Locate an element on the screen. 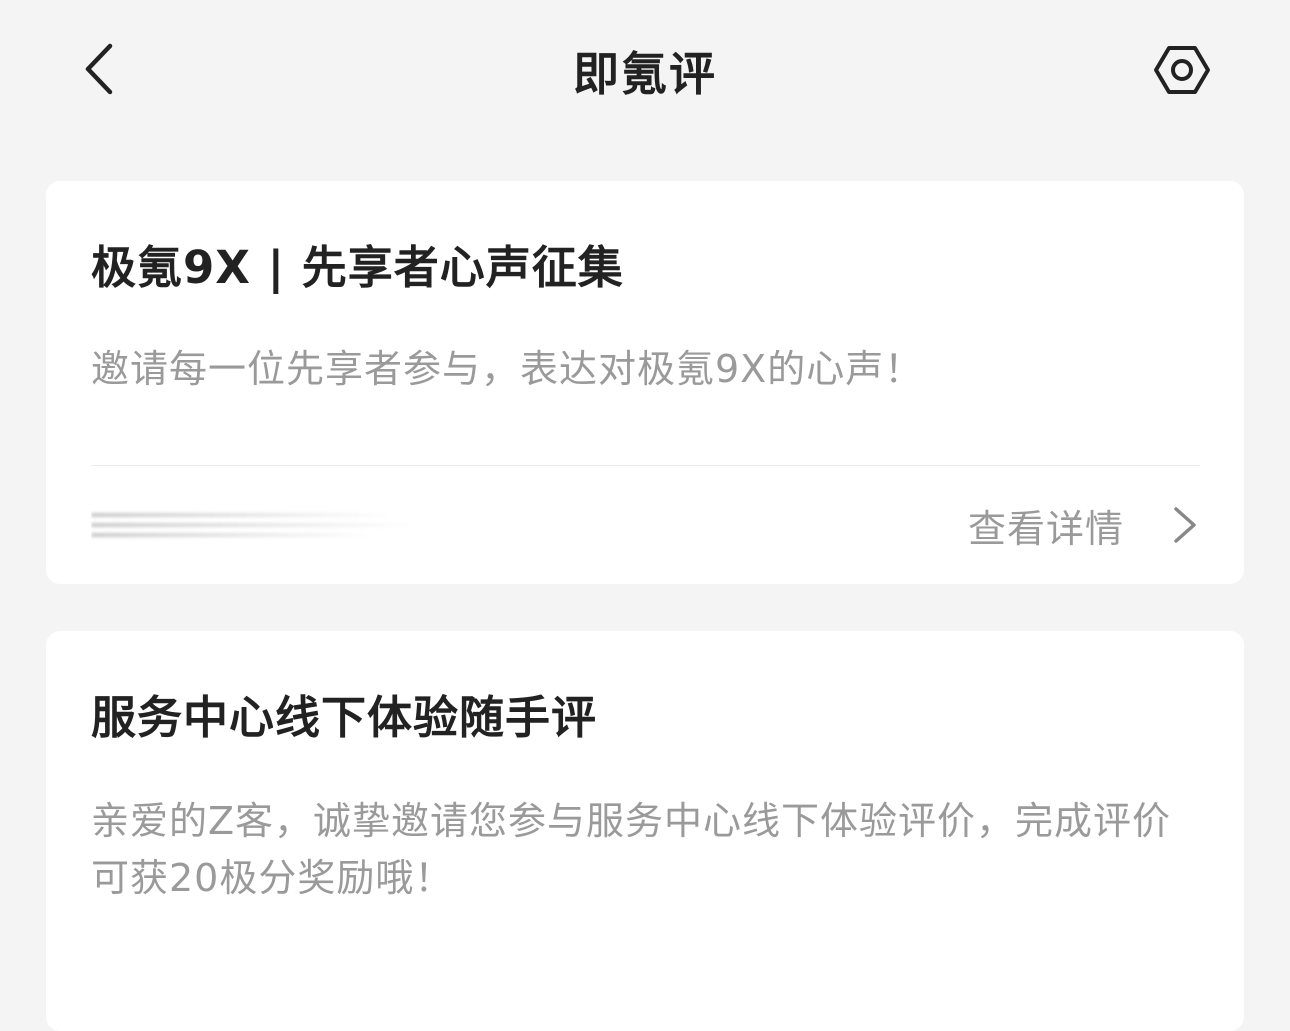 This screenshot has width=1290, height=1031. settings-button is located at coordinates (1182, 70).